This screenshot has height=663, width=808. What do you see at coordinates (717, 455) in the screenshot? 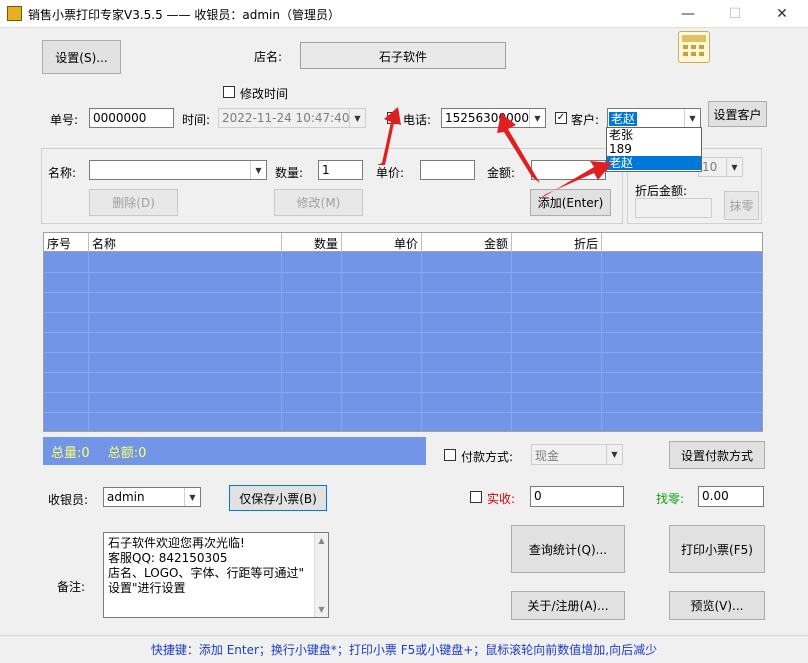
I see `set-payment-method-button: 设置付款方式` at bounding box center [717, 455].